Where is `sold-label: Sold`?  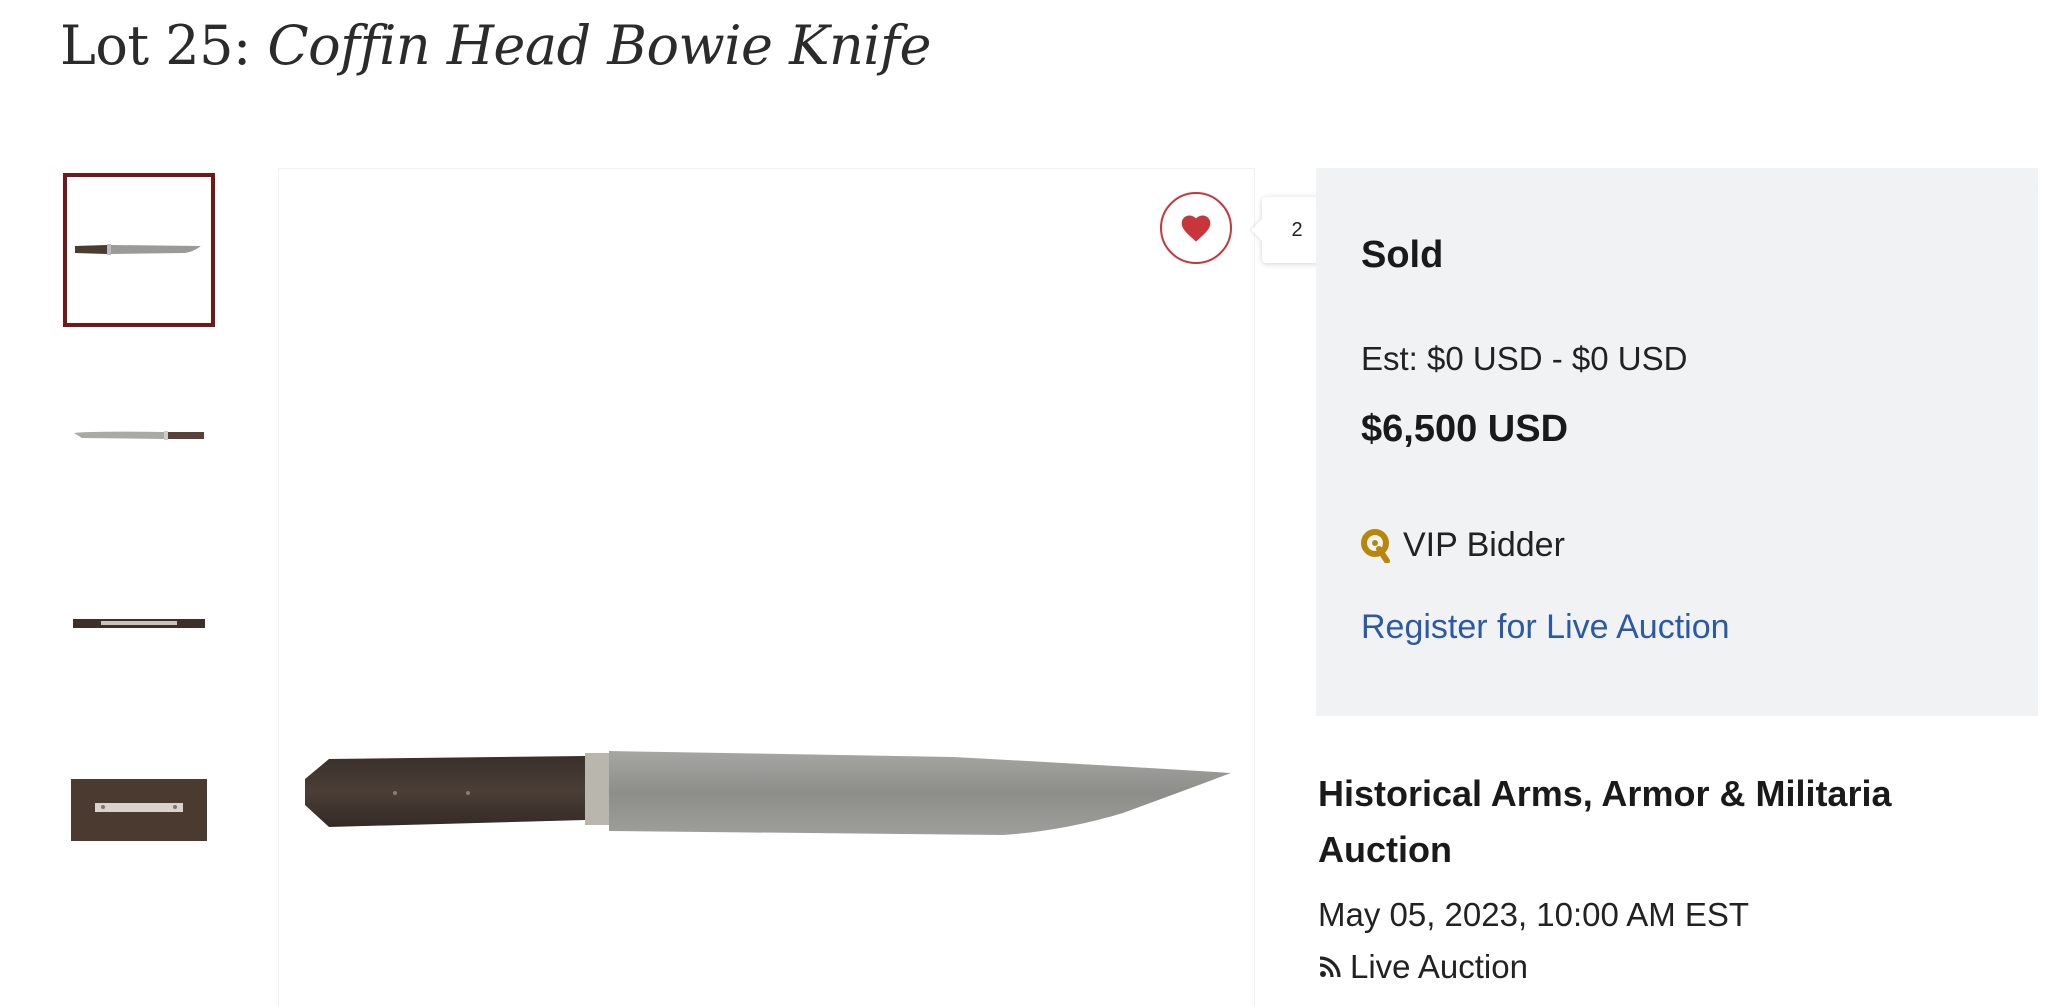 sold-label: Sold is located at coordinates (1402, 255).